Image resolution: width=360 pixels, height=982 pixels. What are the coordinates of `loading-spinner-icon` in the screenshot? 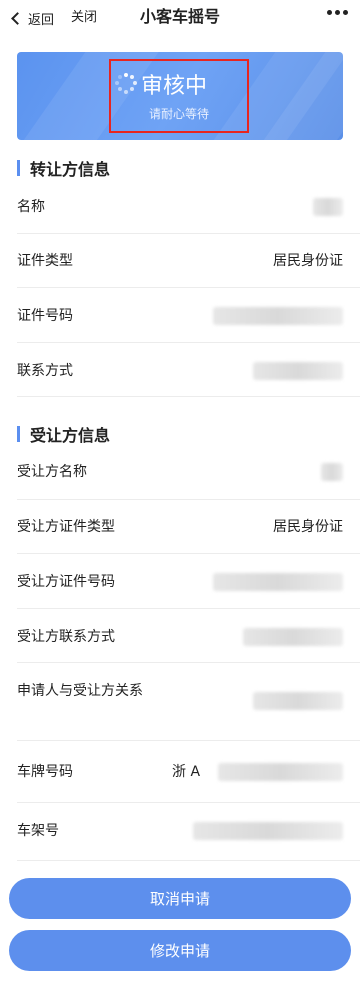 It's located at (126, 84).